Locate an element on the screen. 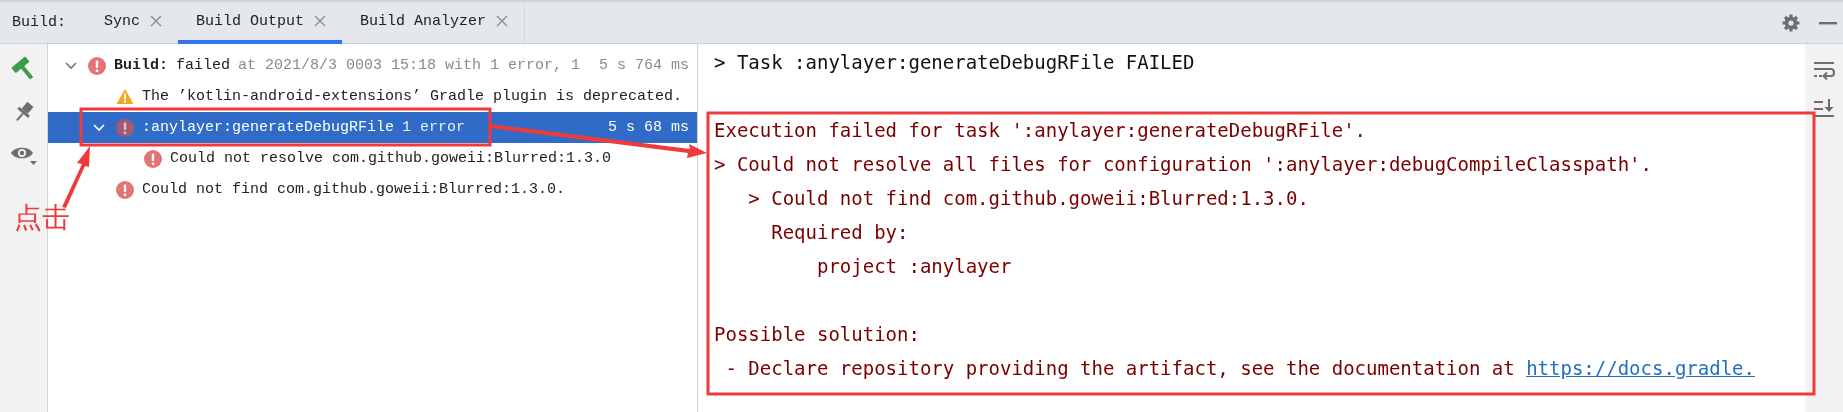 The width and height of the screenshot is (1843, 412). console-line: > Task :anylayer:generateDebugRFile FAILED is located at coordinates (955, 62).